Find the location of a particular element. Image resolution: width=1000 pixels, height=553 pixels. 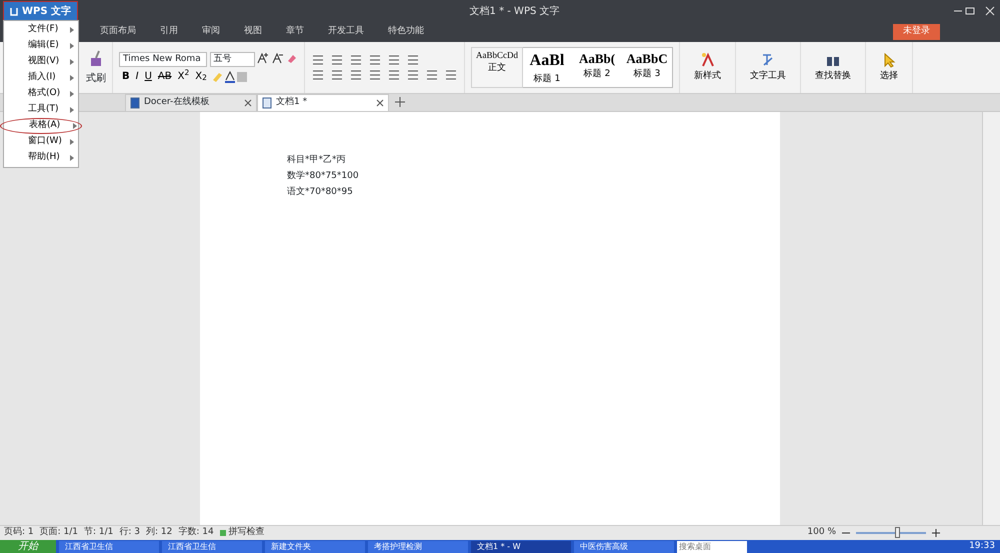

add-tab-icon is located at coordinates (400, 102).